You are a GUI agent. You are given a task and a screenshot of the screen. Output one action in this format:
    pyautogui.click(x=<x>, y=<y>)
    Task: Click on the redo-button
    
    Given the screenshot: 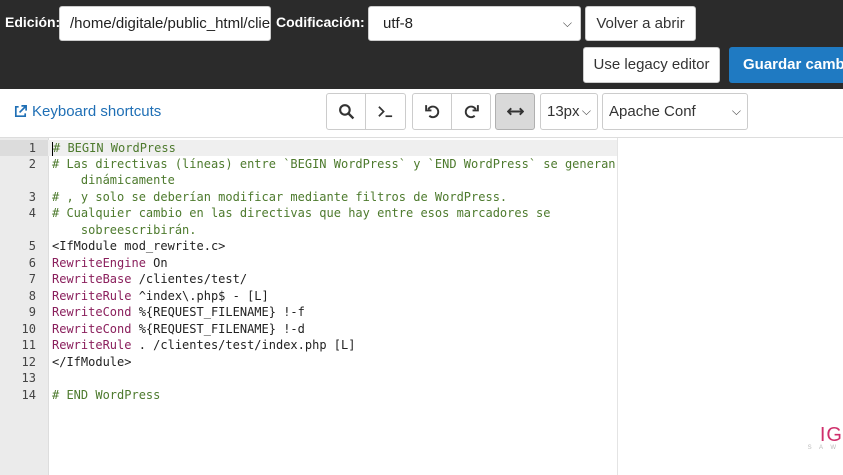 What is the action you would take?
    pyautogui.click(x=471, y=111)
    